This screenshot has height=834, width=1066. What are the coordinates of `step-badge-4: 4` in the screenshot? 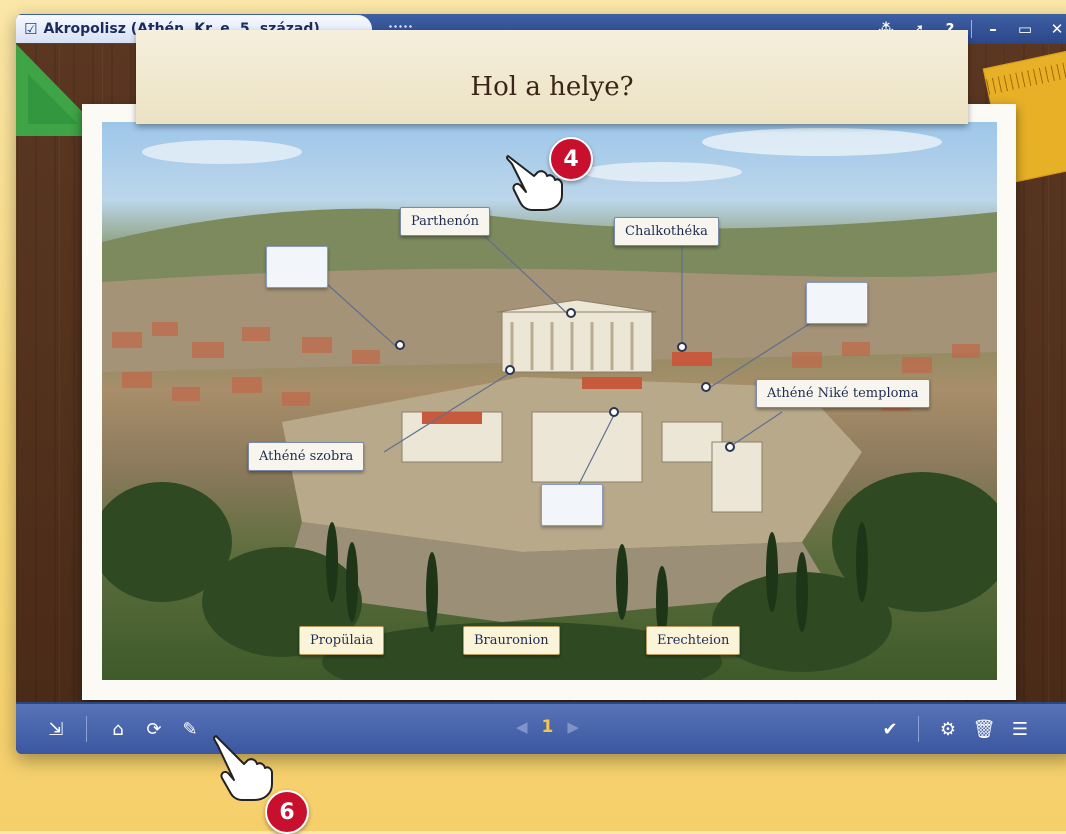 It's located at (571, 159).